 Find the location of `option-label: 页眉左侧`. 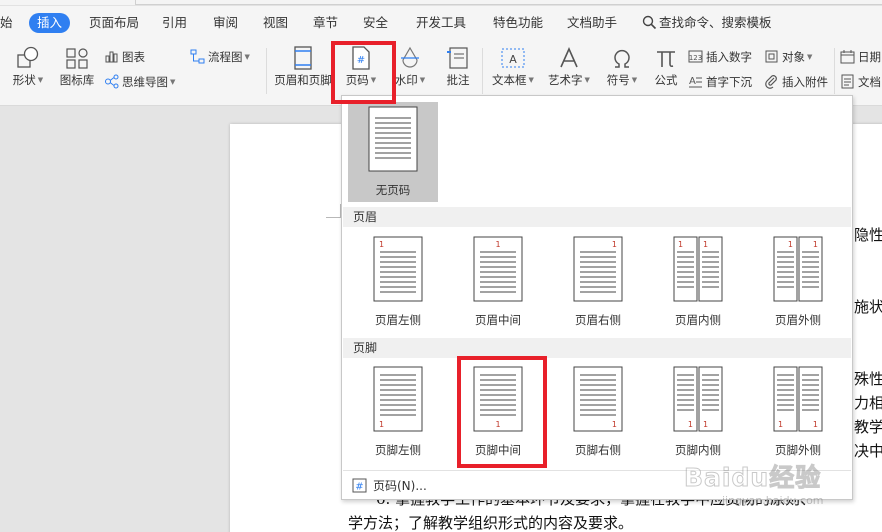

option-label: 页眉左侧 is located at coordinates (398, 320).